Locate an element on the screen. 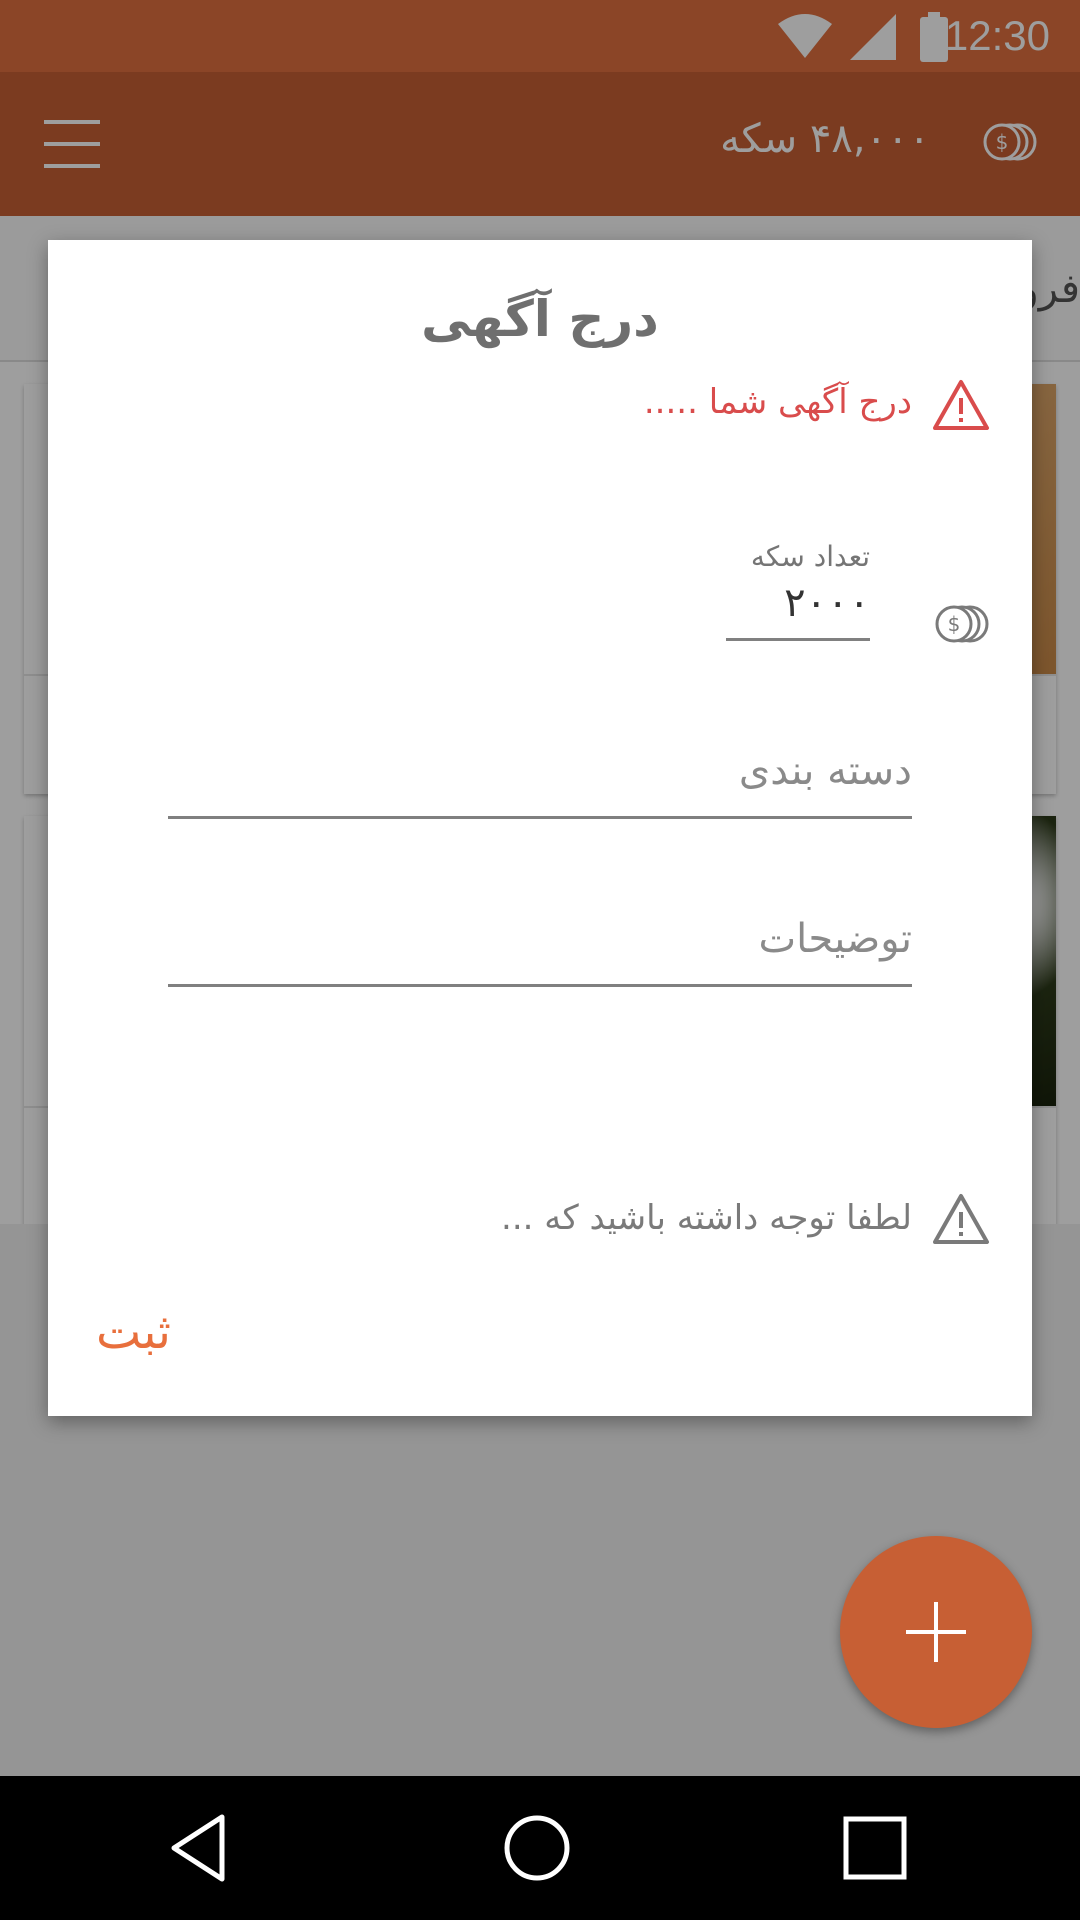 This screenshot has height=1920, width=1080. back-icon is located at coordinates (198, 1848).